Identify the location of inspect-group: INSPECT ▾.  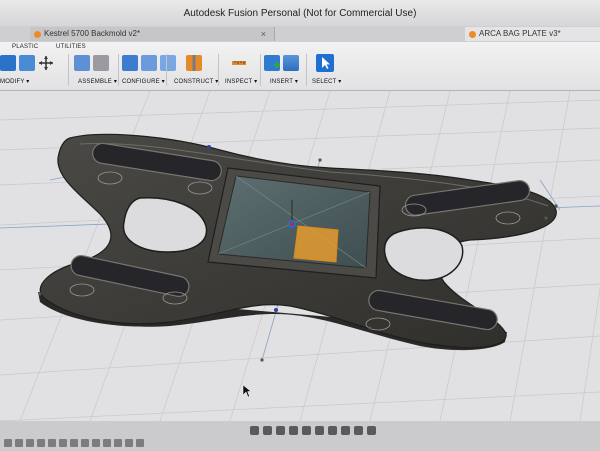
(245, 70).